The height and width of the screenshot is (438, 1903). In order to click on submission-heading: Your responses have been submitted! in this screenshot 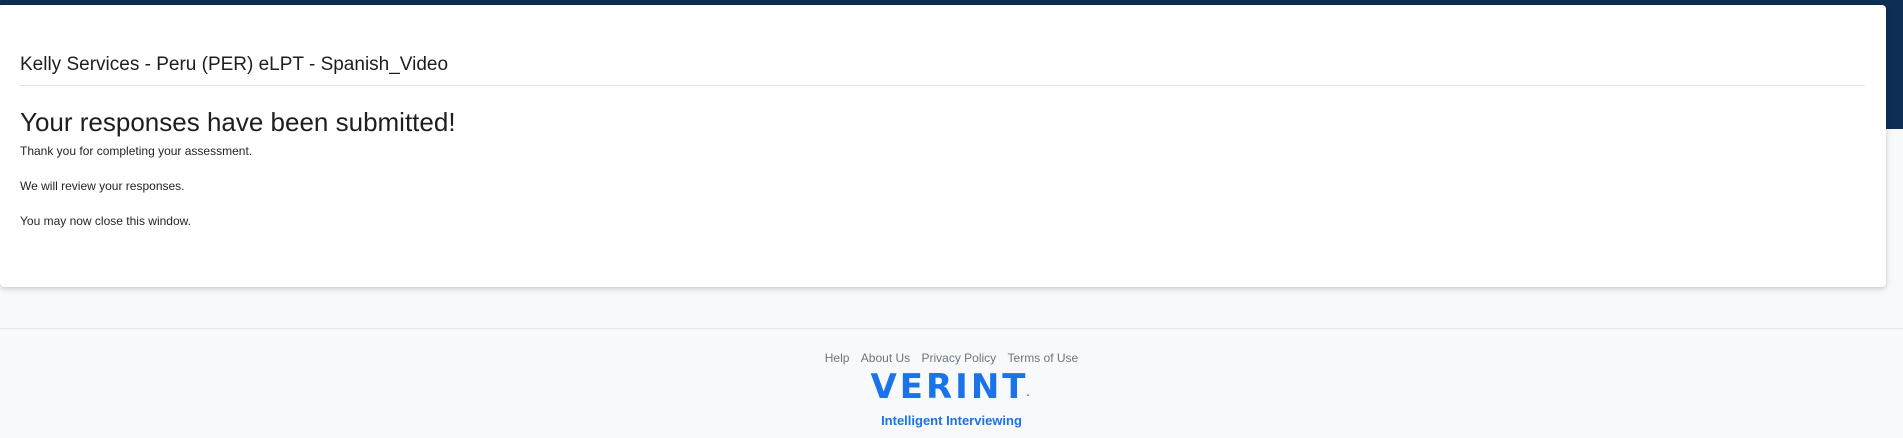, I will do `click(238, 122)`.